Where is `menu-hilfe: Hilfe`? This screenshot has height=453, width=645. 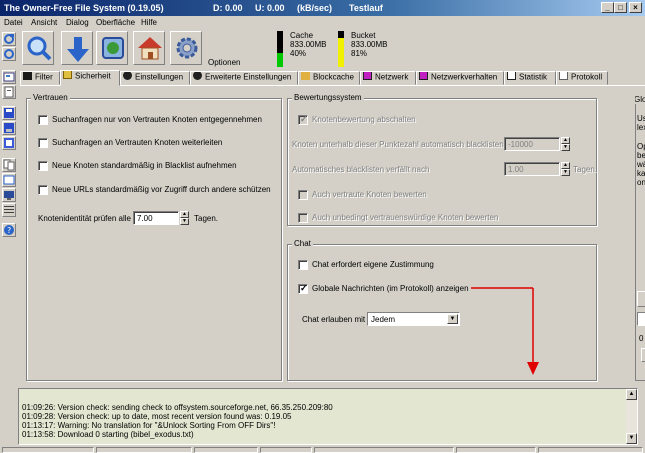
menu-hilfe: Hilfe is located at coordinates (149, 22).